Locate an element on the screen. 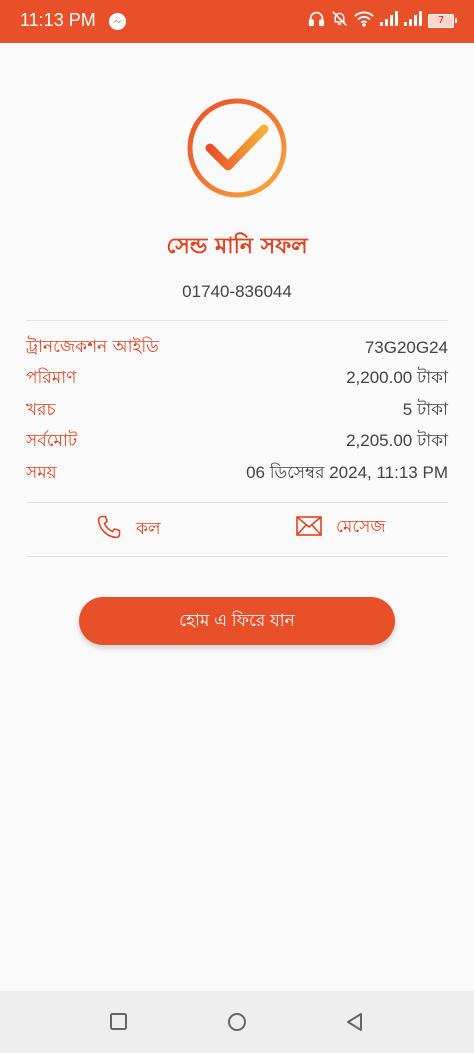 The height and width of the screenshot is (1053, 474). contact-actions: কল মেসেজ is located at coordinates (237, 530).